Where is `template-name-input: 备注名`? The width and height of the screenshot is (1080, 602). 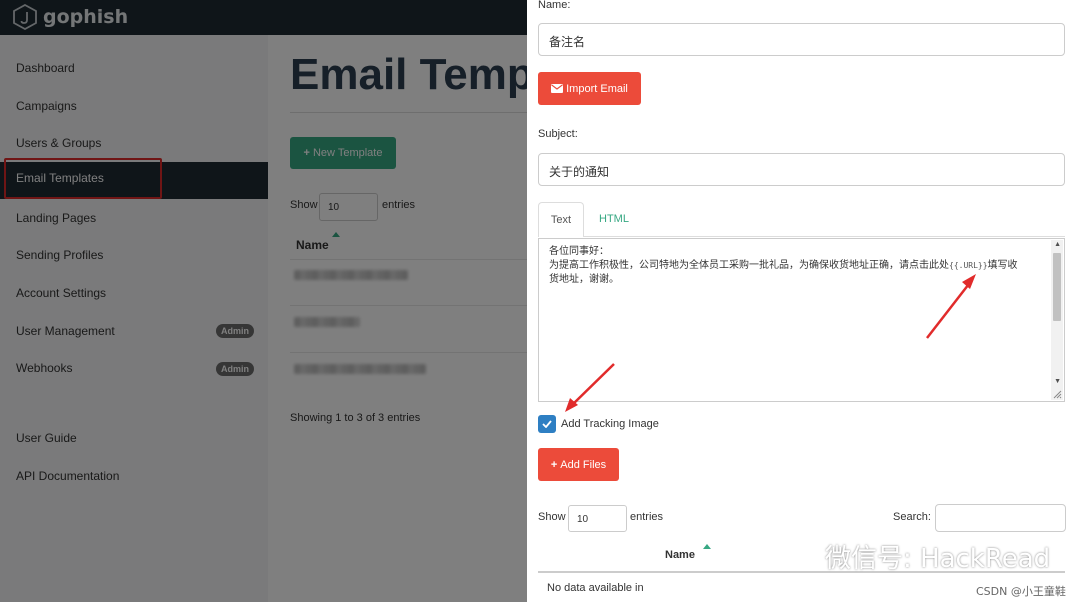
template-name-input: 备注名 is located at coordinates (801, 39).